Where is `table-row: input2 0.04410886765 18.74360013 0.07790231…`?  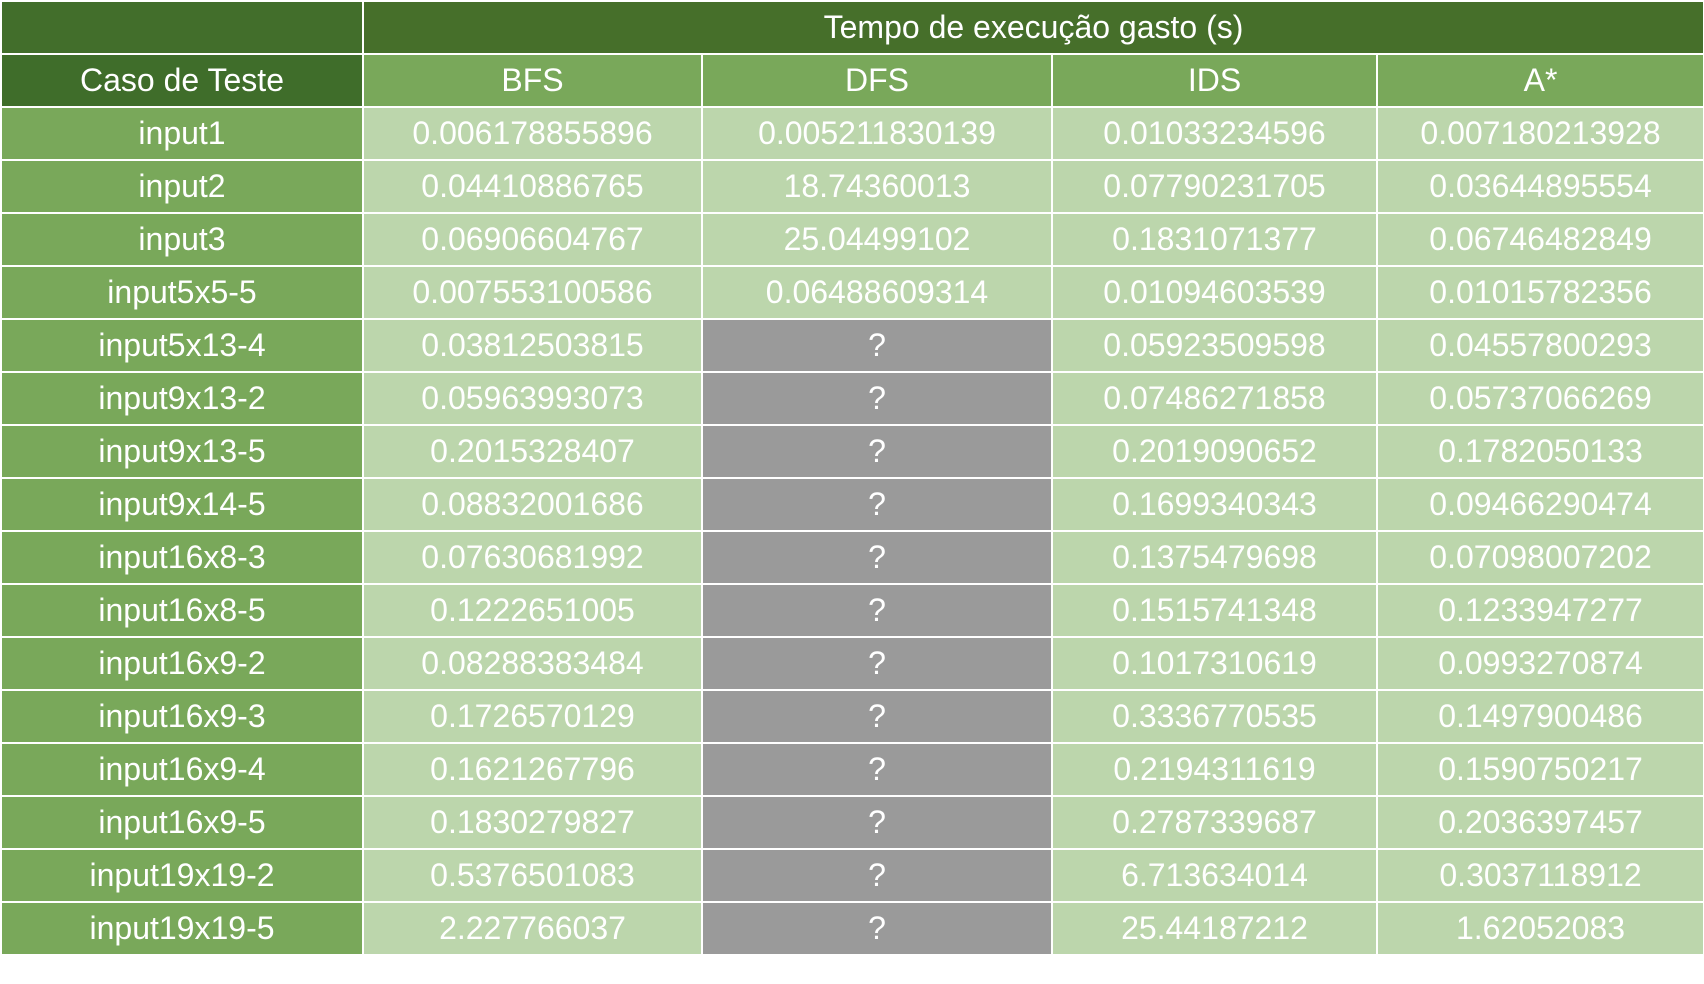 table-row: input2 0.04410886765 18.74360013 0.07790231… is located at coordinates (852, 186).